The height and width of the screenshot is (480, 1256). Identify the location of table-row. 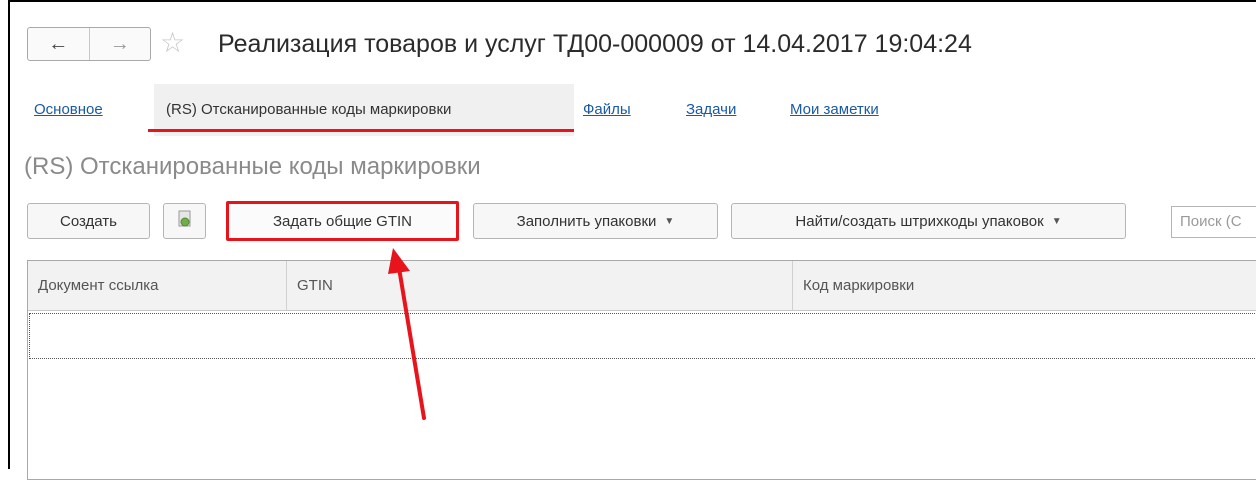
(642, 336).